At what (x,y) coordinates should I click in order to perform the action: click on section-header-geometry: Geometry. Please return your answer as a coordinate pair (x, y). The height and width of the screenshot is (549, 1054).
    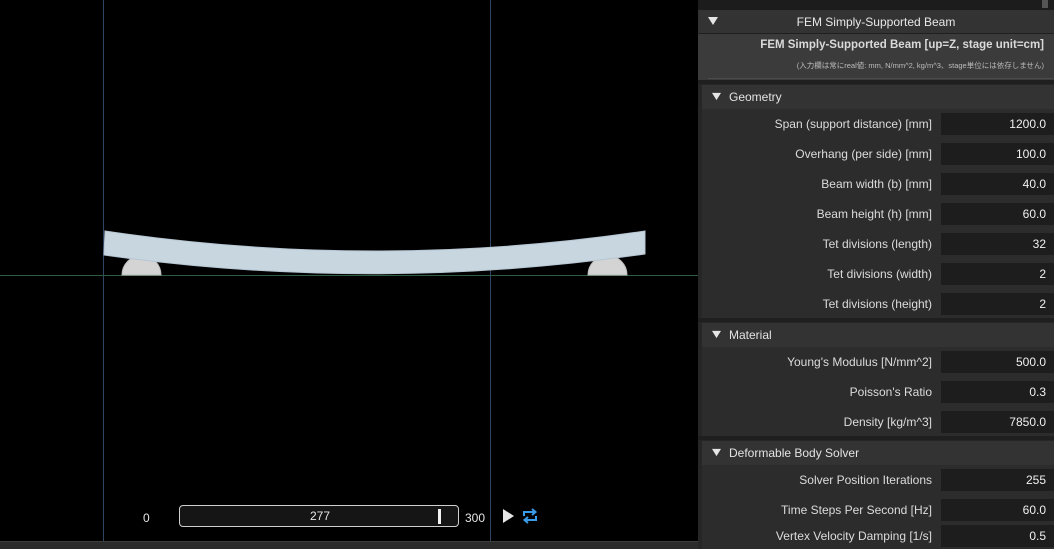
    Looking at the image, I should click on (878, 97).